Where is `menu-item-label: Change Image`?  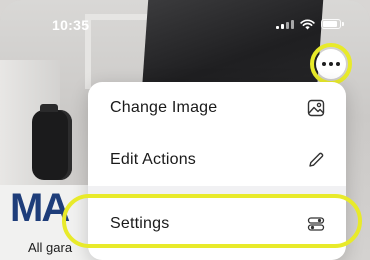
menu-item-label: Change Image is located at coordinates (164, 107).